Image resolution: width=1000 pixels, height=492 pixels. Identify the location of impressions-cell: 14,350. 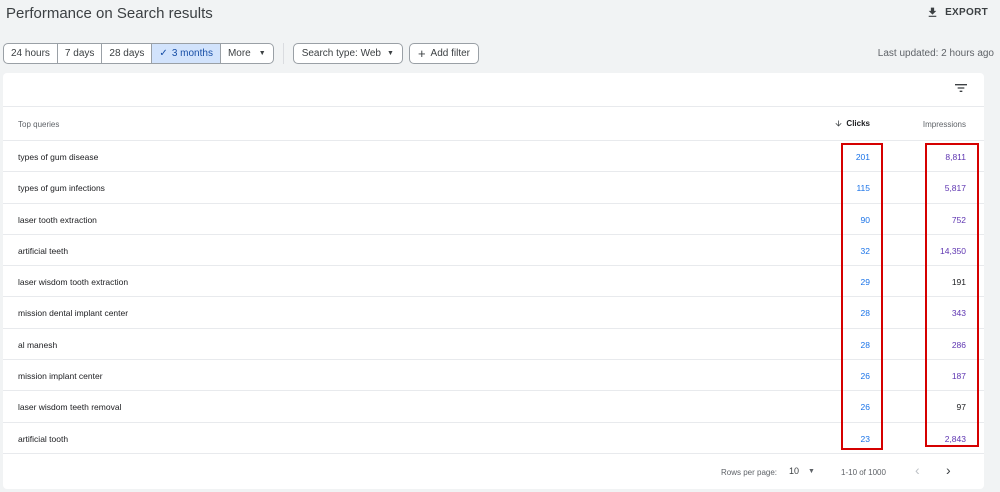
(953, 250).